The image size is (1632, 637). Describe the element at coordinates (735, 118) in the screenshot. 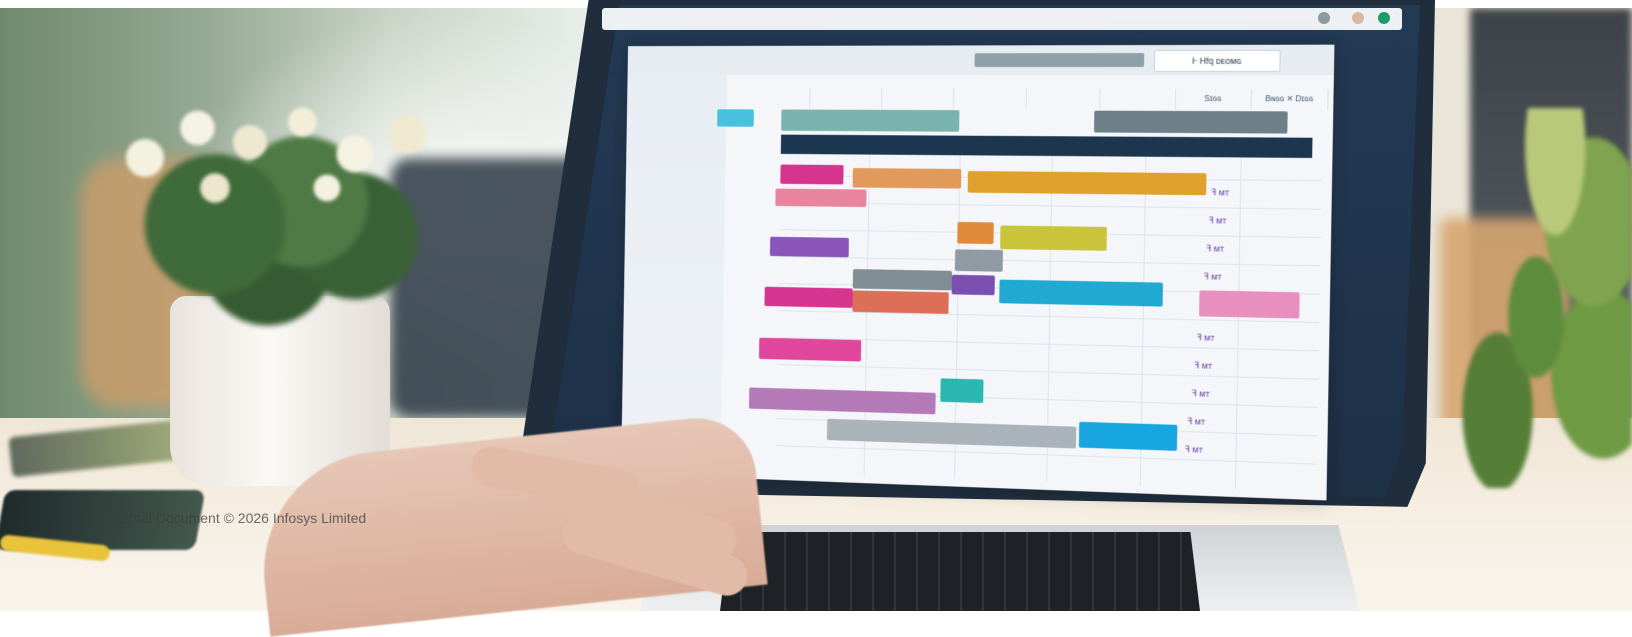

I see `sidebar-badge` at that location.